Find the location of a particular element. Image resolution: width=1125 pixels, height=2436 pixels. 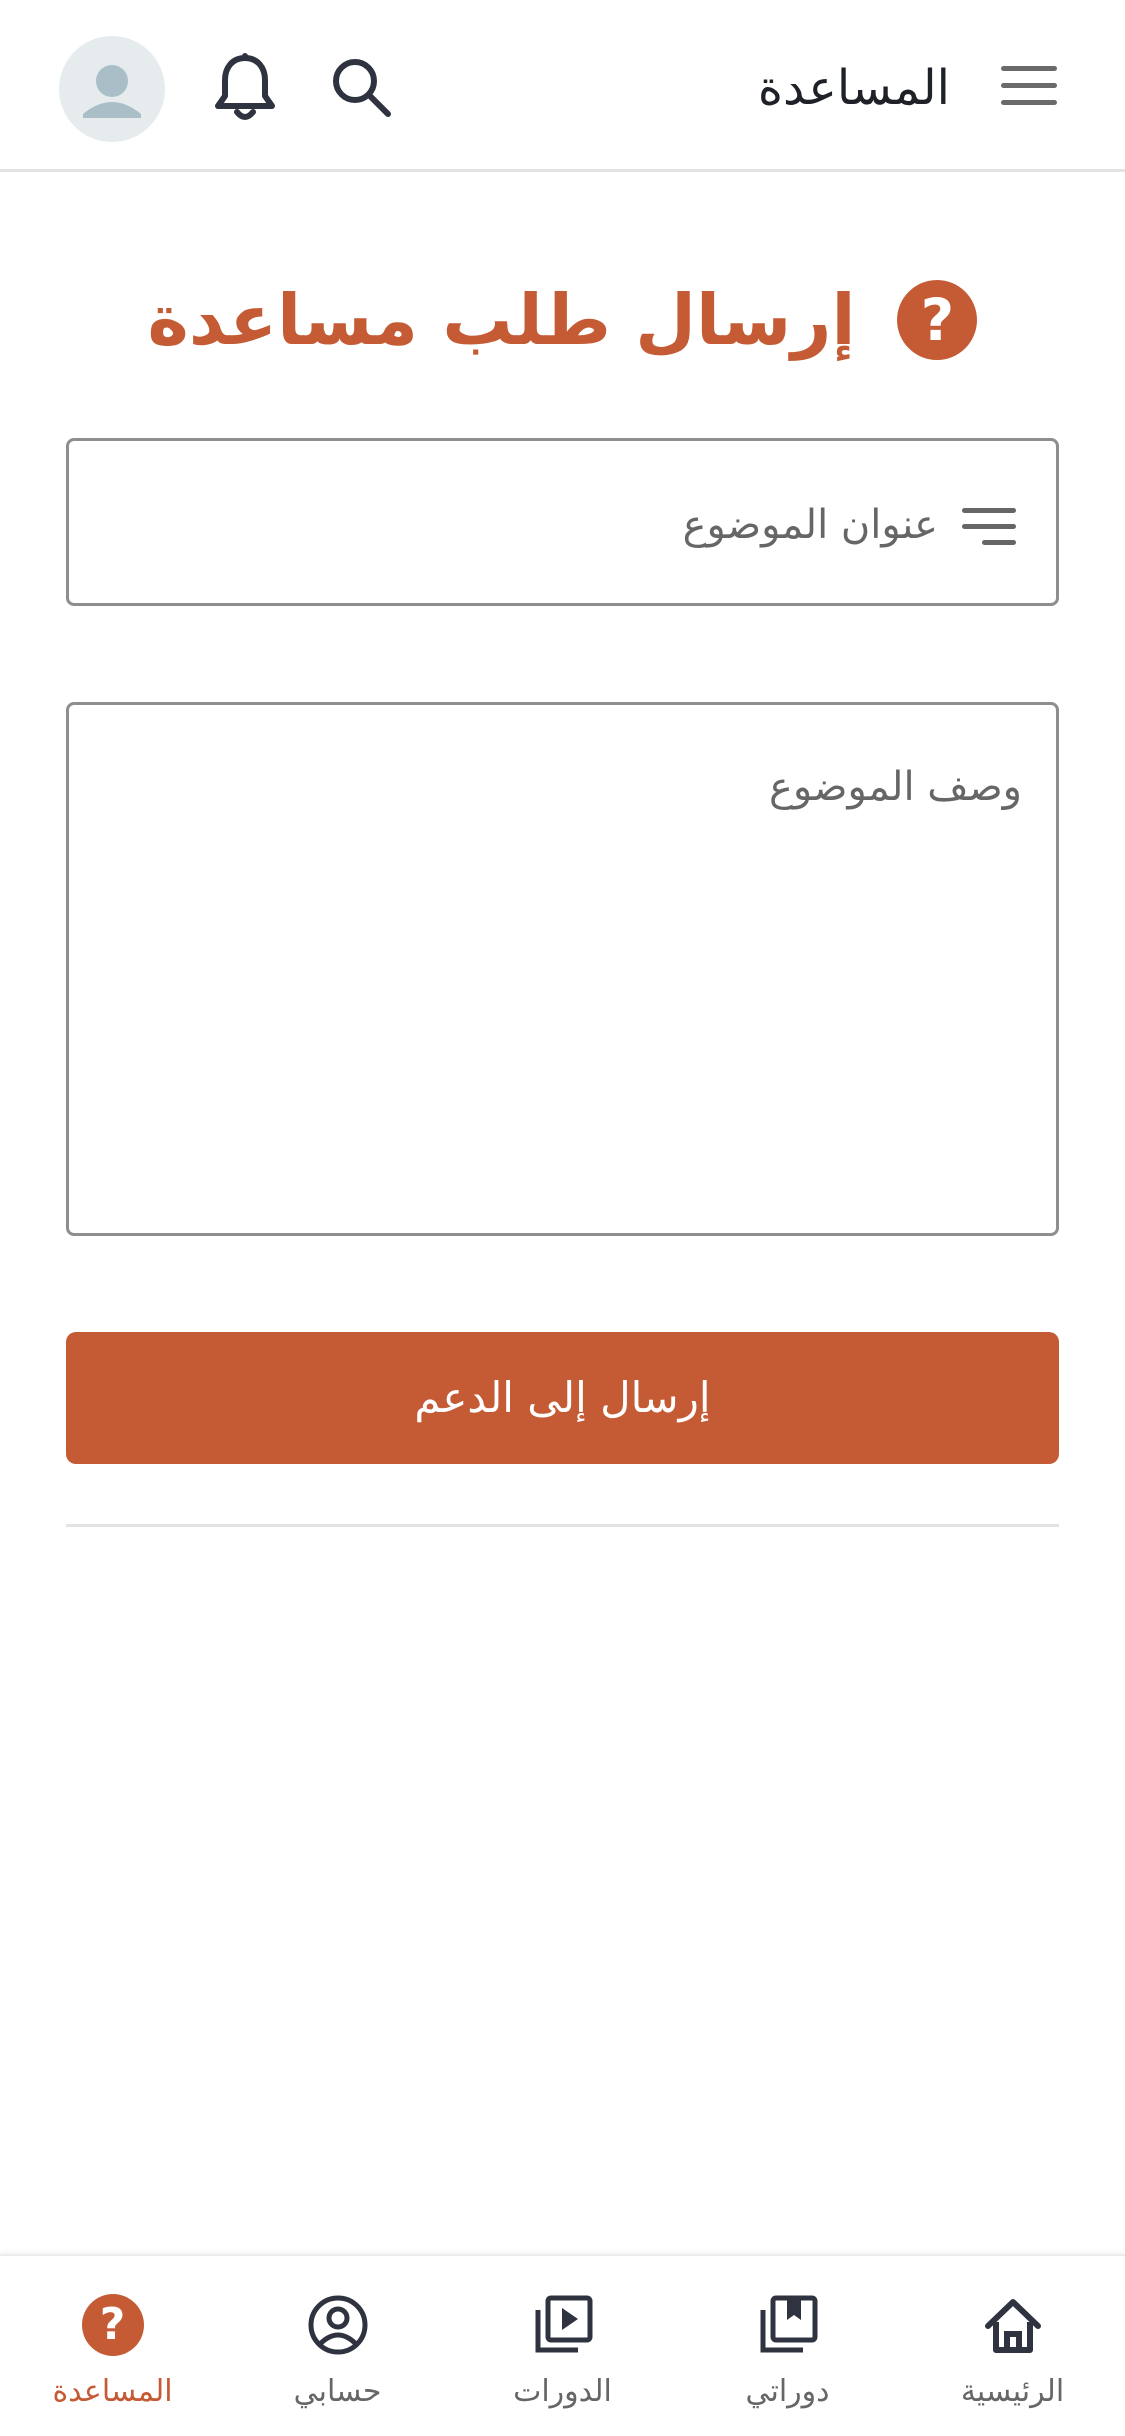

top-app-bar: المساعدة is located at coordinates (562, 86).